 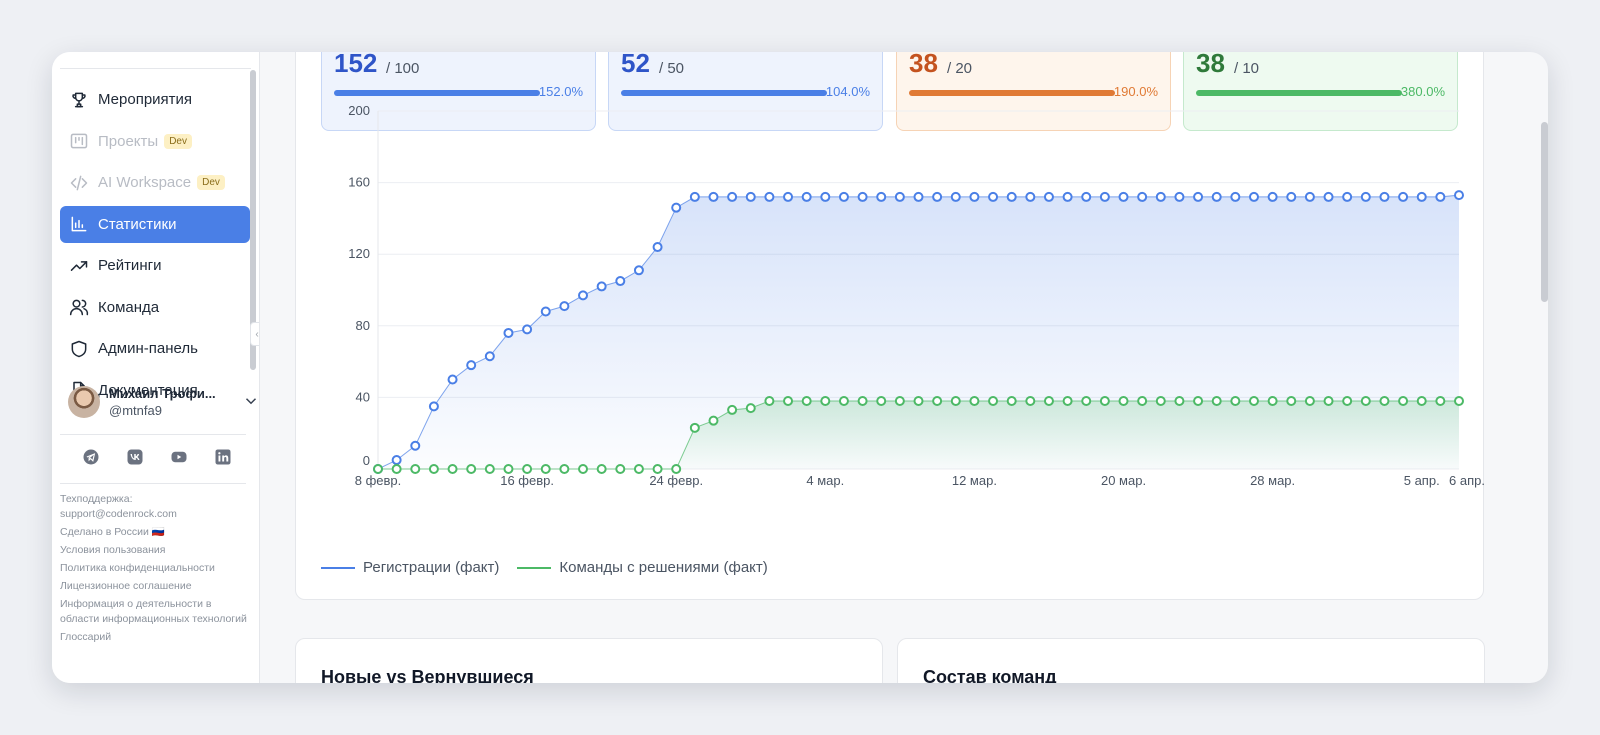 What do you see at coordinates (359, 110) in the screenshot?
I see `y-tick-label: 200` at bounding box center [359, 110].